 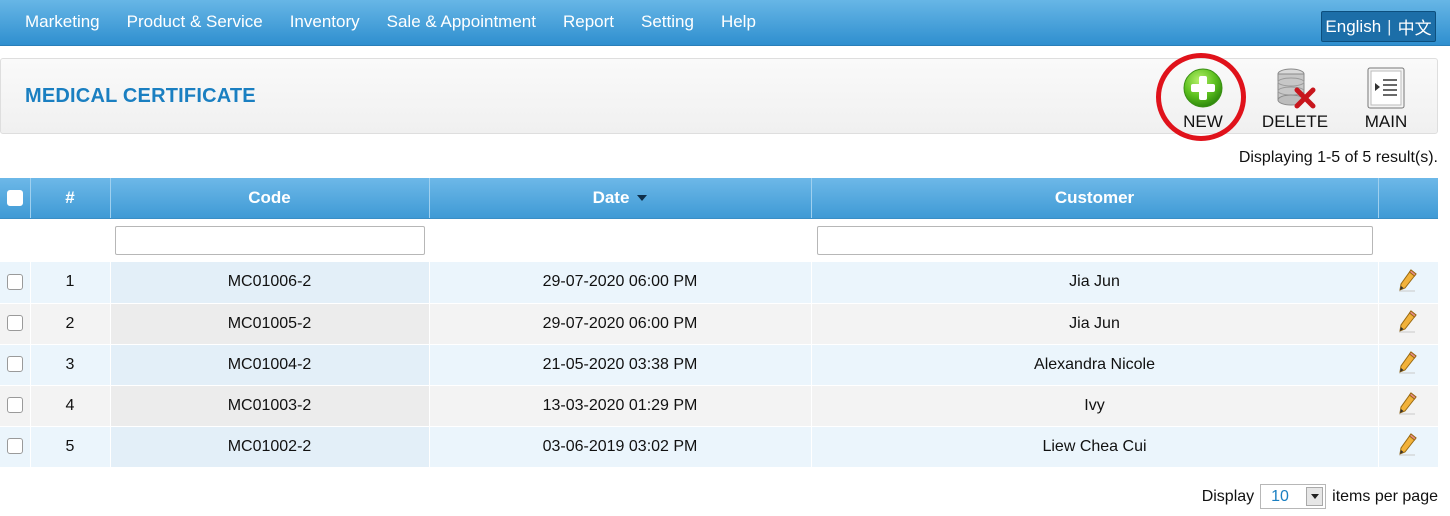 I want to click on result-count: Displaying 1-5 of 5 result(s)., so click(x=1338, y=157).